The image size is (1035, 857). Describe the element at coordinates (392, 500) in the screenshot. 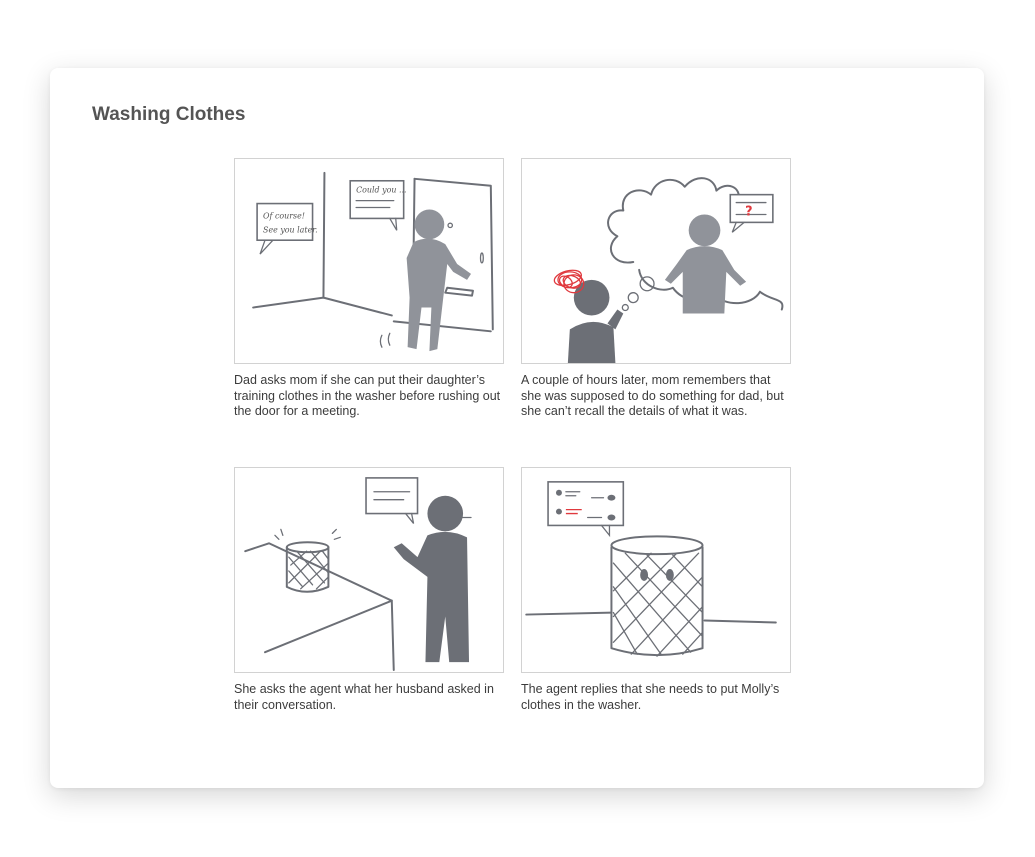

I see `speech-bubble-question` at that location.